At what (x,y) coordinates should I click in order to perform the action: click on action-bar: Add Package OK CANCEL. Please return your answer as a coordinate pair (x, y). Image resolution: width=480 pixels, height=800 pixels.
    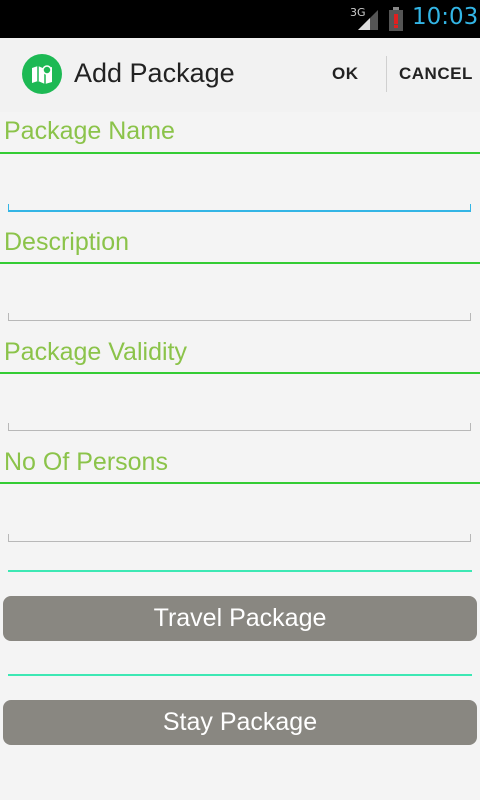
    Looking at the image, I should click on (240, 75).